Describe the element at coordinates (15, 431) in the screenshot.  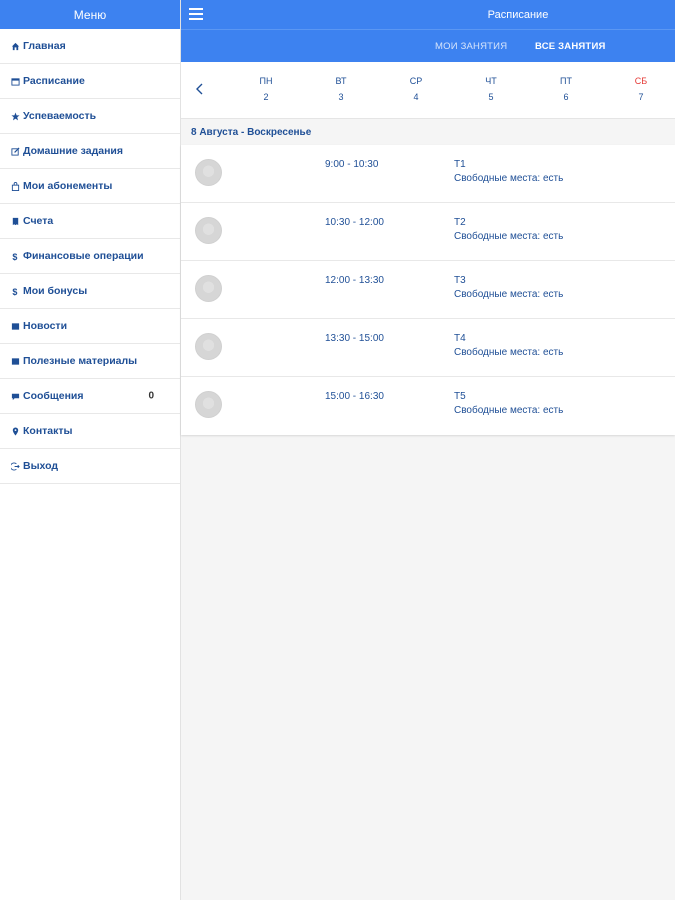
I see `map-pin-icon` at that location.